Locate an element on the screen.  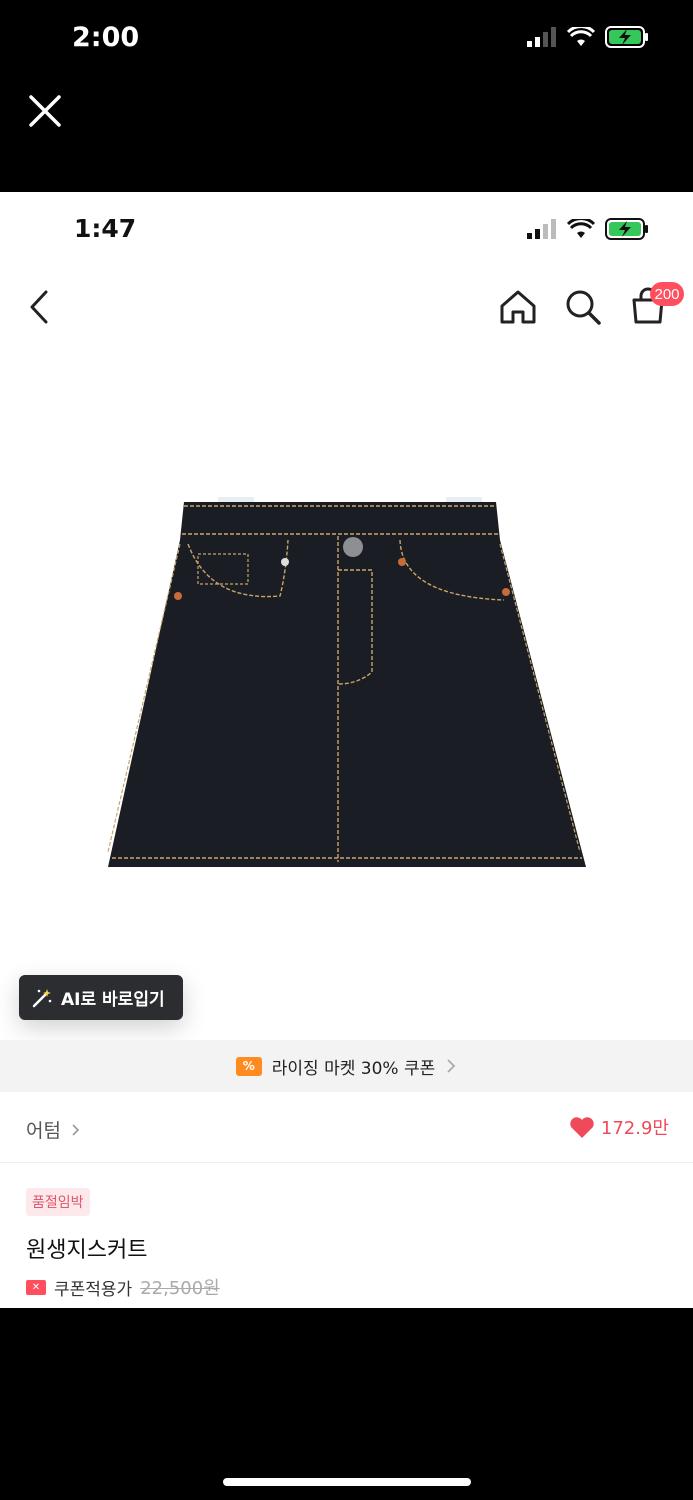
original-price: 22,500원 is located at coordinates (180, 1288).